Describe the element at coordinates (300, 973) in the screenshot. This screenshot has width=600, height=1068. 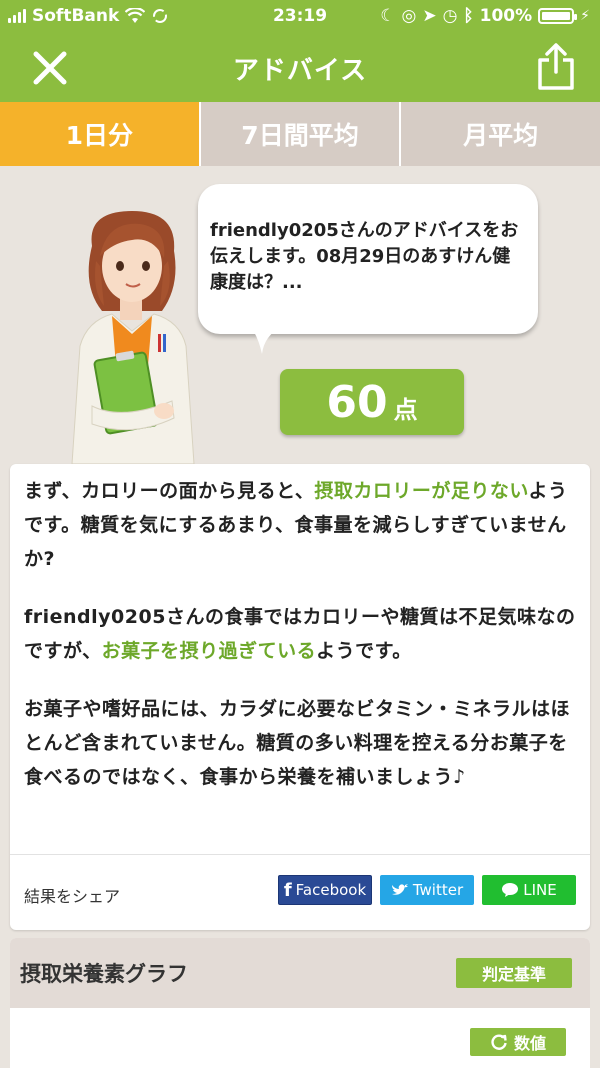
I see `graph-header: 摂取栄養素グラフ 判定基準` at that location.